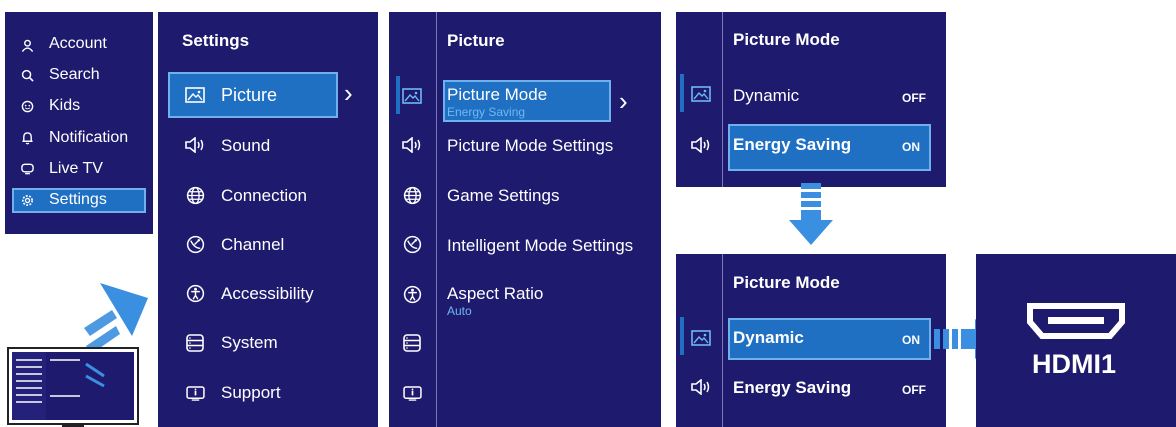 This screenshot has height=427, width=1176. I want to click on hdmi-label: HDMI1, so click(1074, 364).